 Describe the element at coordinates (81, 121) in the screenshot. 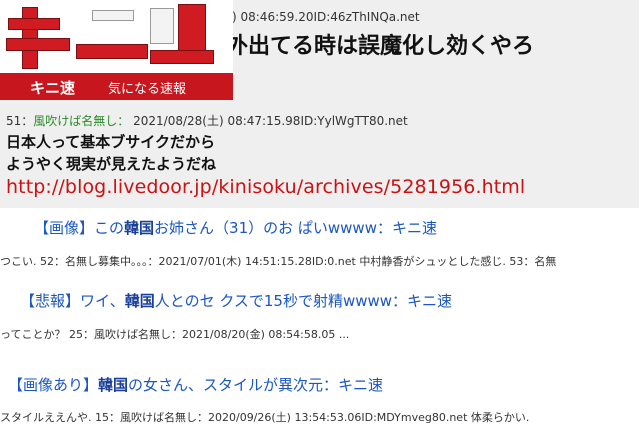

I see `poster-name: 風吹けば名無し：` at that location.